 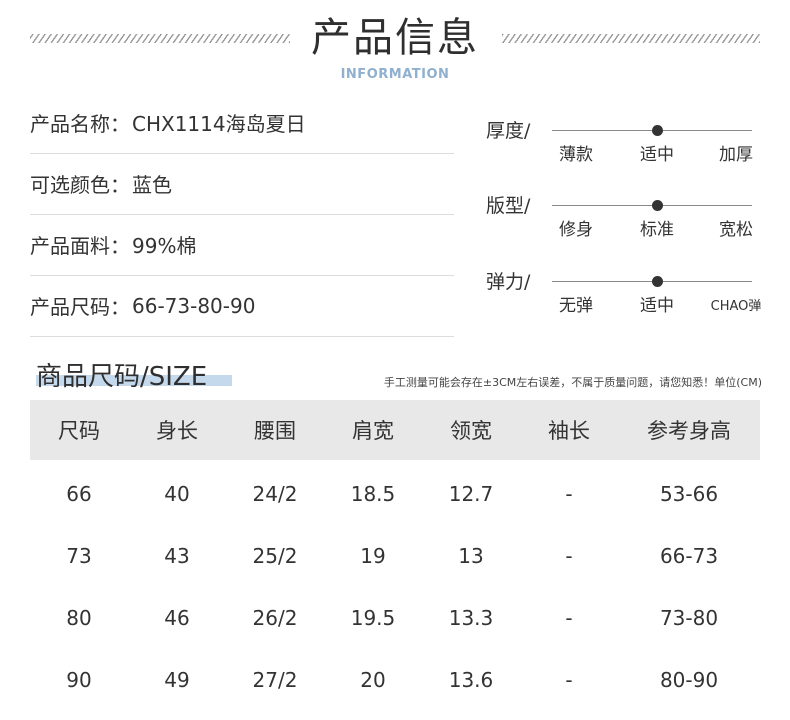 I want to click on scale-option: 标准, so click(x=657, y=230).